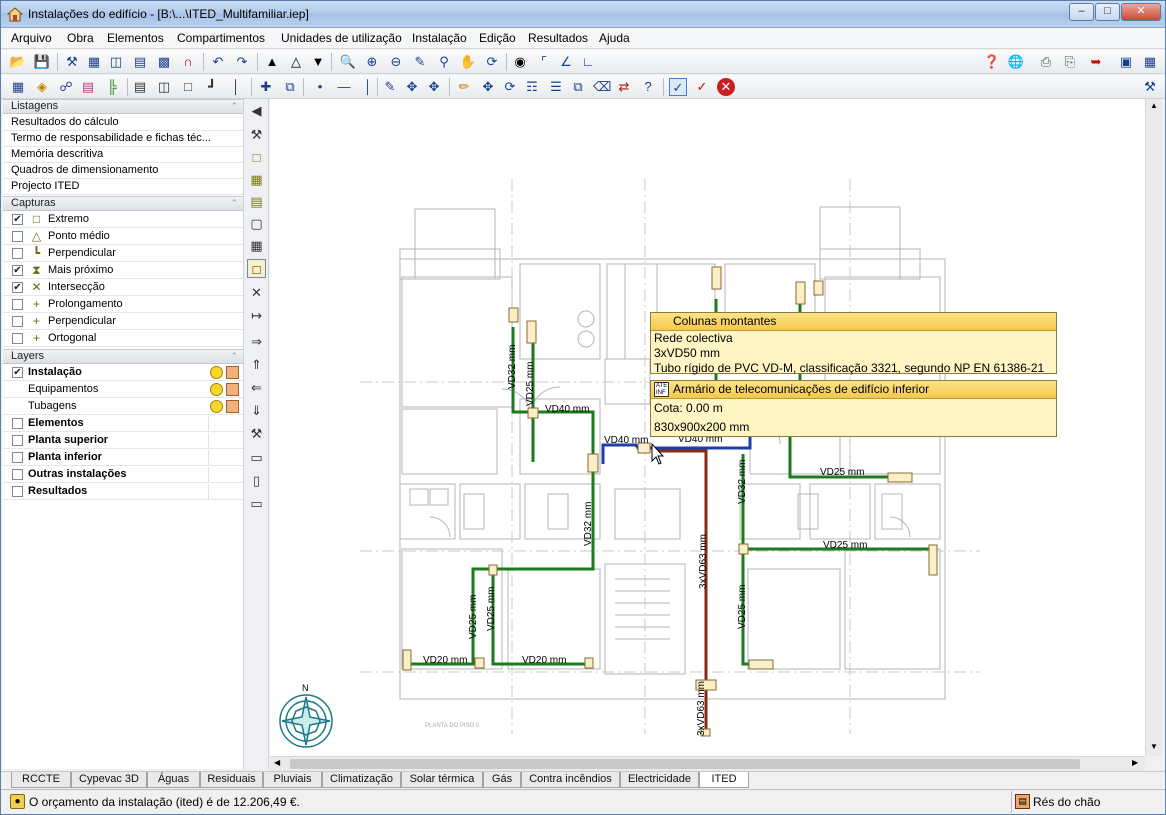  What do you see at coordinates (164, 62) in the screenshot?
I see `dwg-icon: ▩` at bounding box center [164, 62].